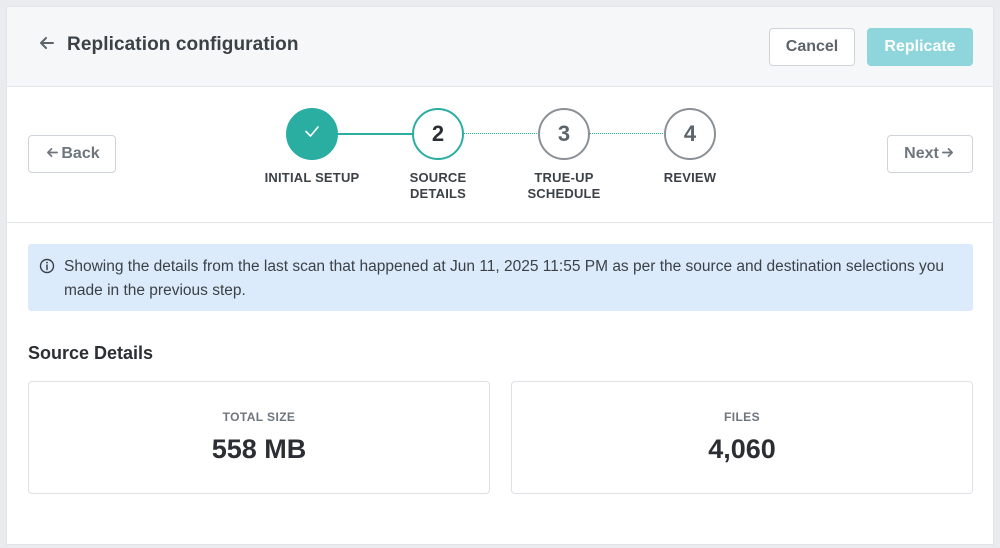 The width and height of the screenshot is (1000, 548). Describe the element at coordinates (564, 134) in the screenshot. I see `step-3-circle: 3` at that location.